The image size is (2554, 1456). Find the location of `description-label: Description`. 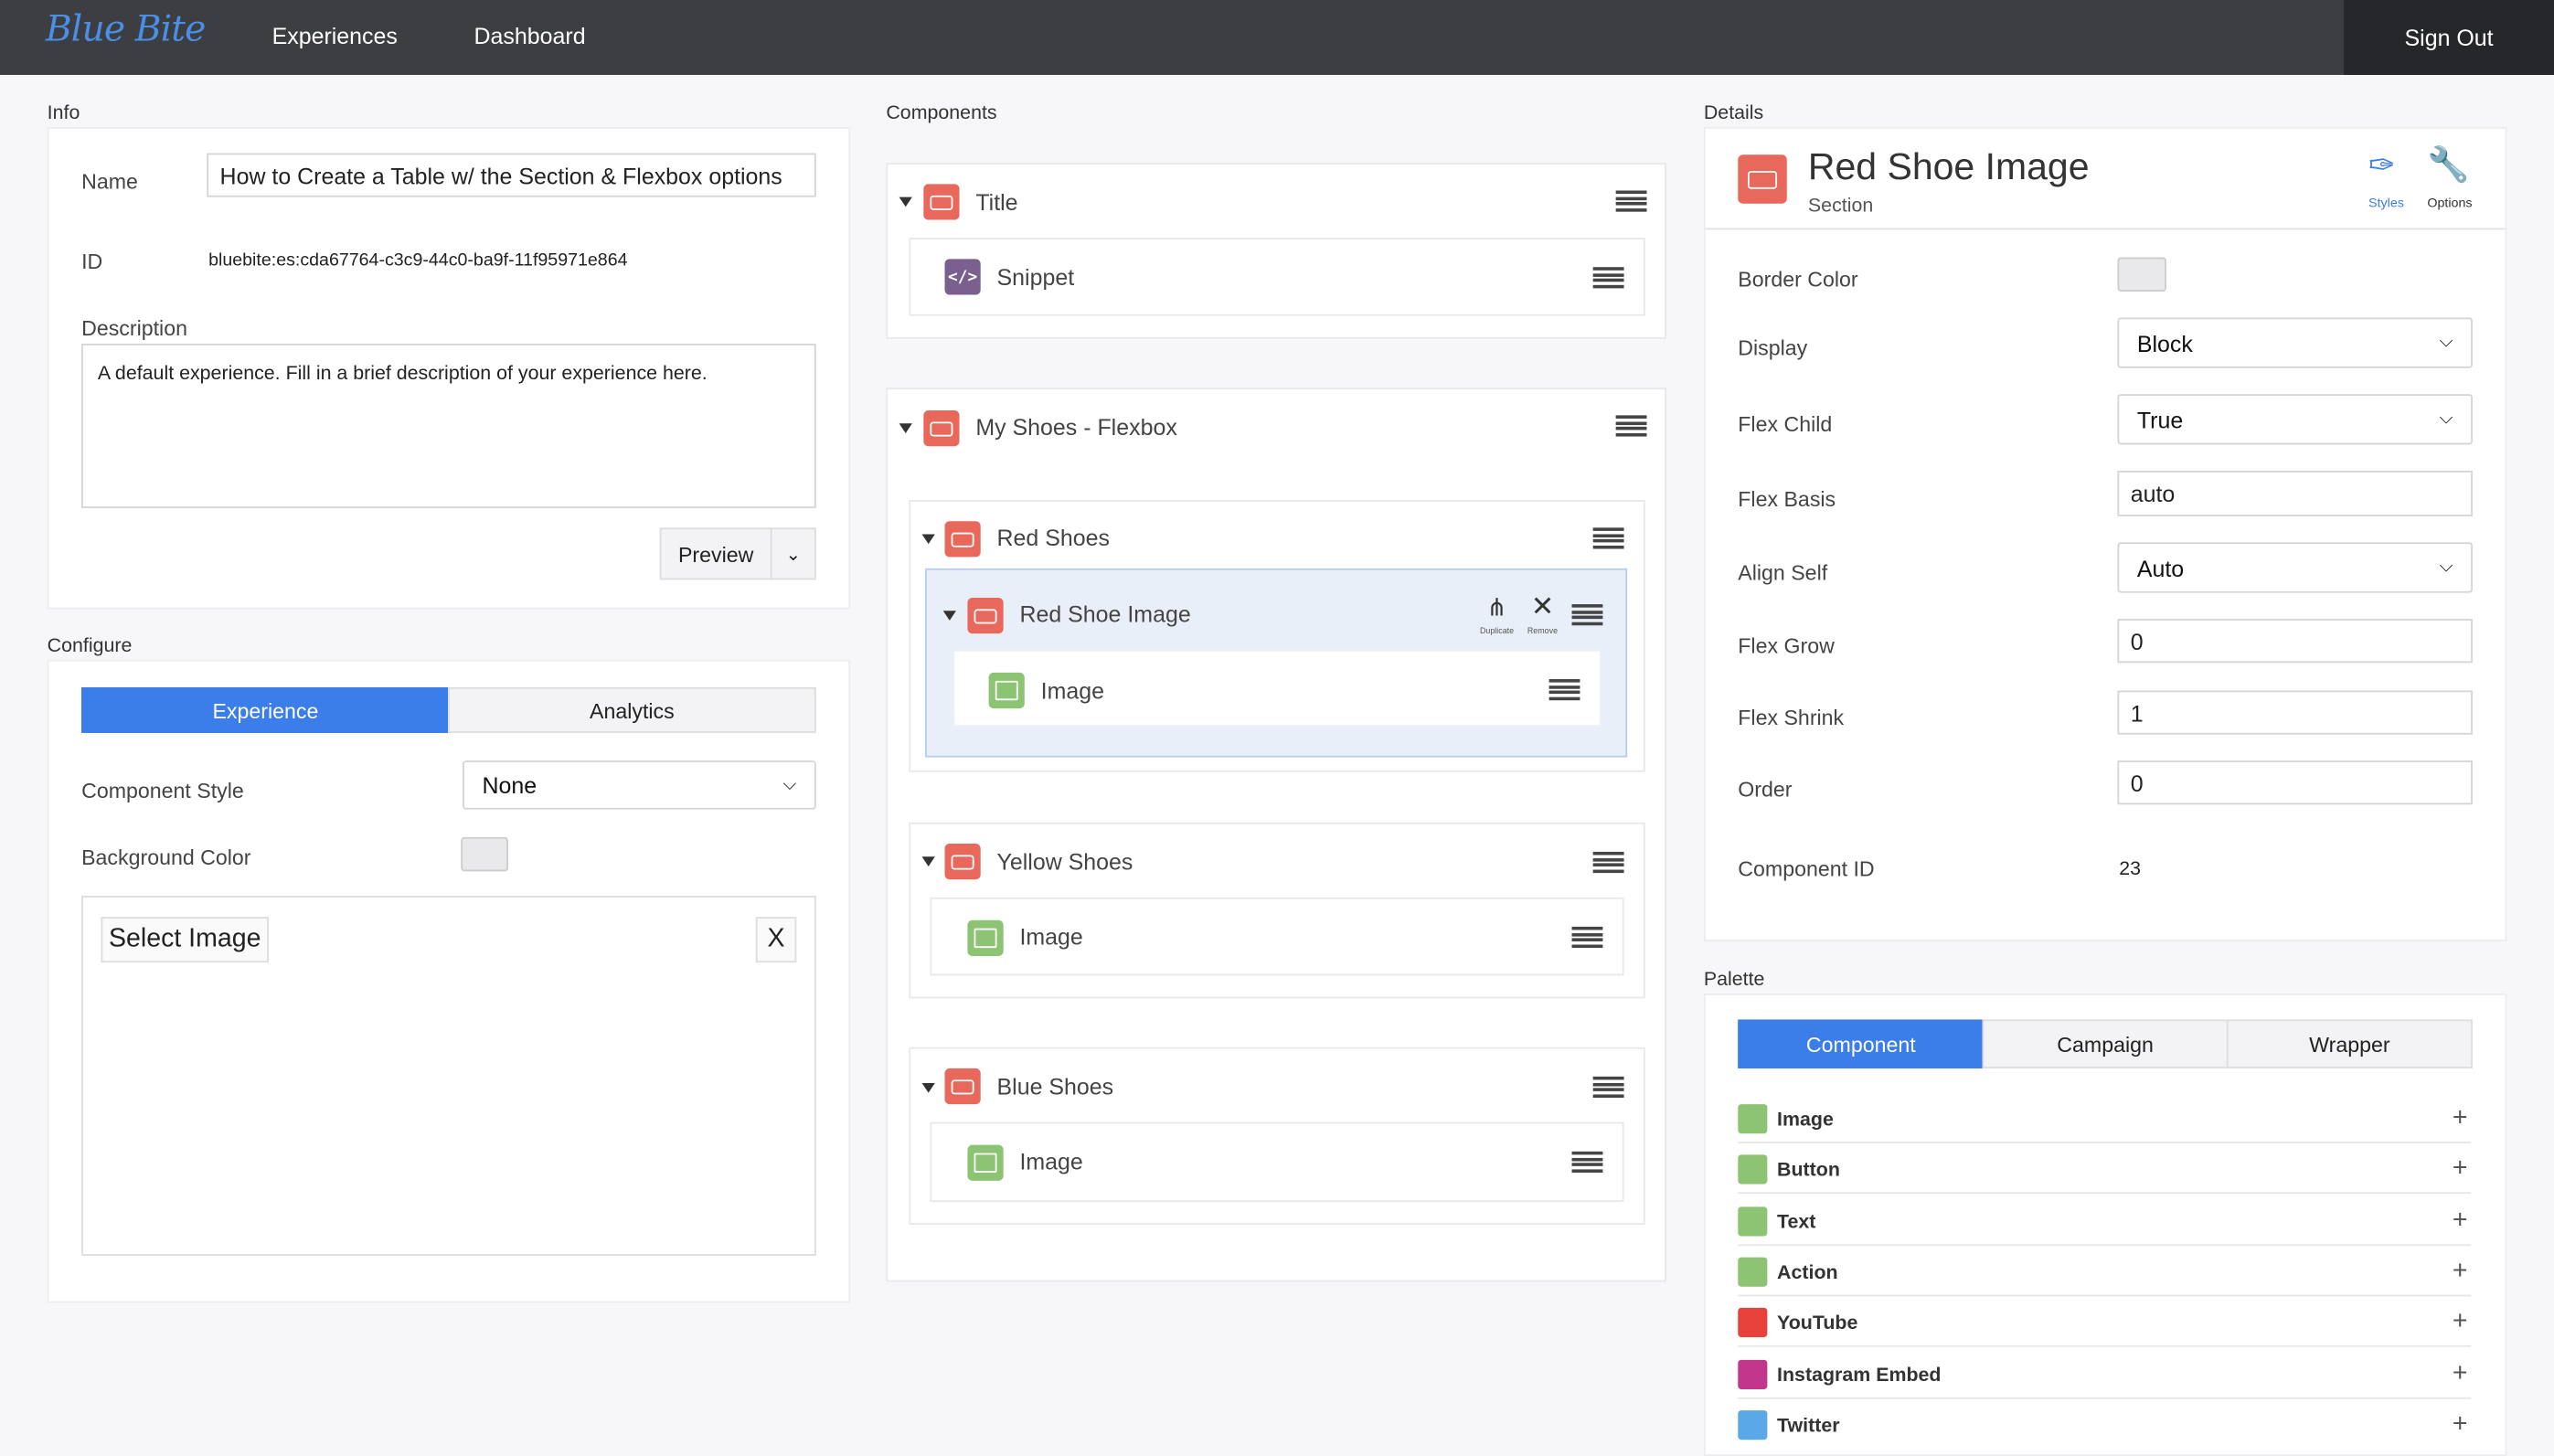

description-label: Description is located at coordinates (134, 328).